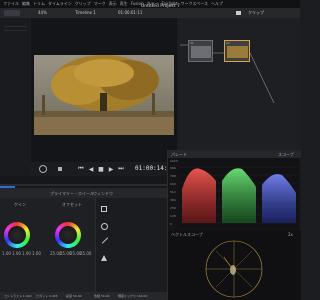 This screenshot has height=300, width=320. I want to click on wheel-offset-label: オフセット, so click(72, 204).